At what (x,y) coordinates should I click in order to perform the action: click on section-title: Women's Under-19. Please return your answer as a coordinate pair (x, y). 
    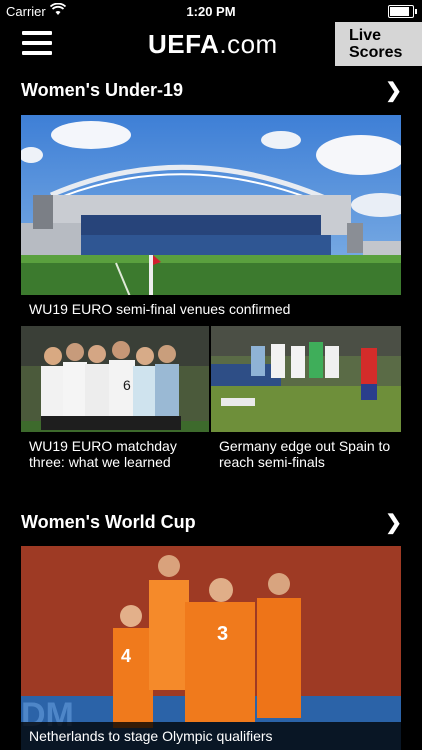
    Looking at the image, I should click on (102, 90).